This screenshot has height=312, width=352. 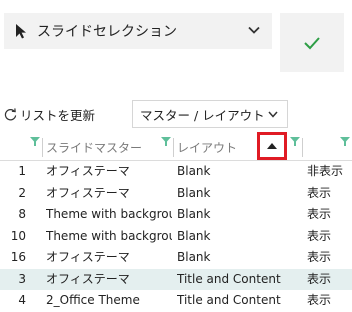 I want to click on row-number: 2, so click(x=22, y=192).